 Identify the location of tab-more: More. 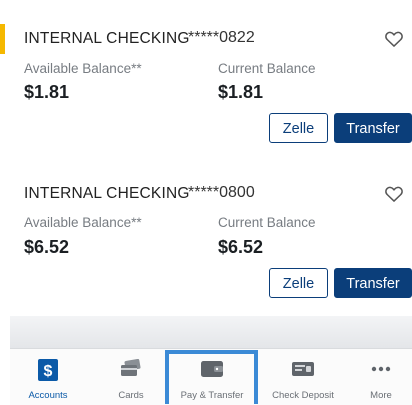
(381, 377).